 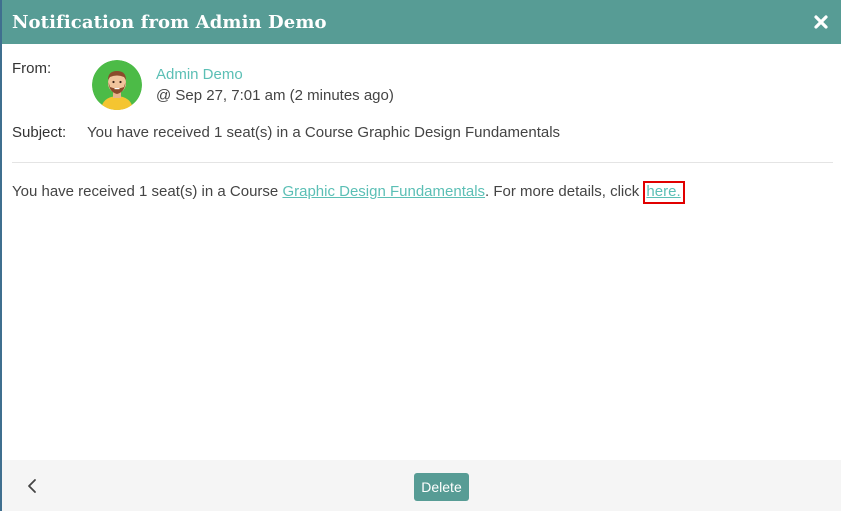 I want to click on close-button, so click(x=821, y=22).